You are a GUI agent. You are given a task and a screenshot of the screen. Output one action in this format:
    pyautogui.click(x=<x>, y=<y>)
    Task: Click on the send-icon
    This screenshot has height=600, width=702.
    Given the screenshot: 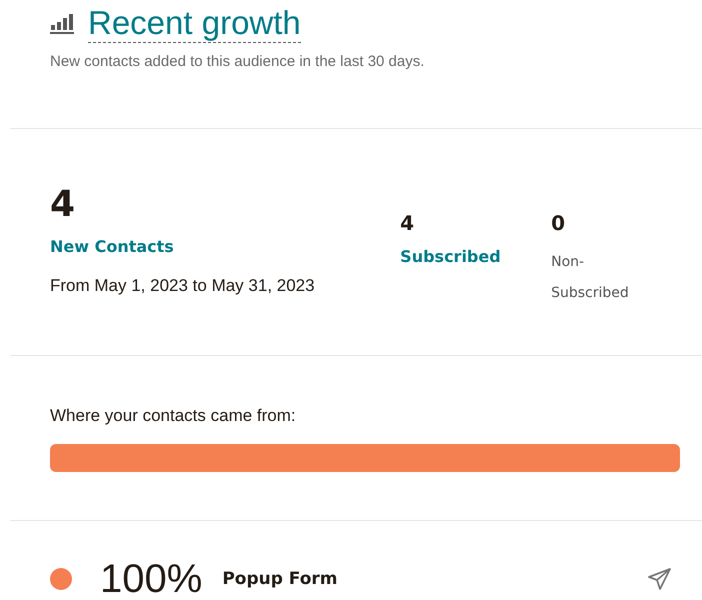 What is the action you would take?
    pyautogui.click(x=660, y=579)
    